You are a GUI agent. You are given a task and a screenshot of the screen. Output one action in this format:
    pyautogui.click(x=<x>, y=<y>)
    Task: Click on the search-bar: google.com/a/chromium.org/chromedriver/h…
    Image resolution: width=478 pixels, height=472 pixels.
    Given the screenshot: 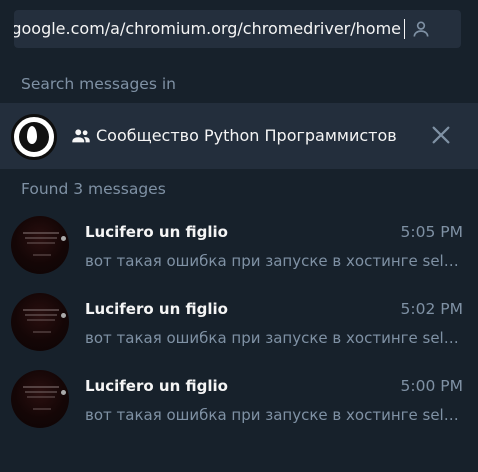 What is the action you would take?
    pyautogui.click(x=239, y=31)
    